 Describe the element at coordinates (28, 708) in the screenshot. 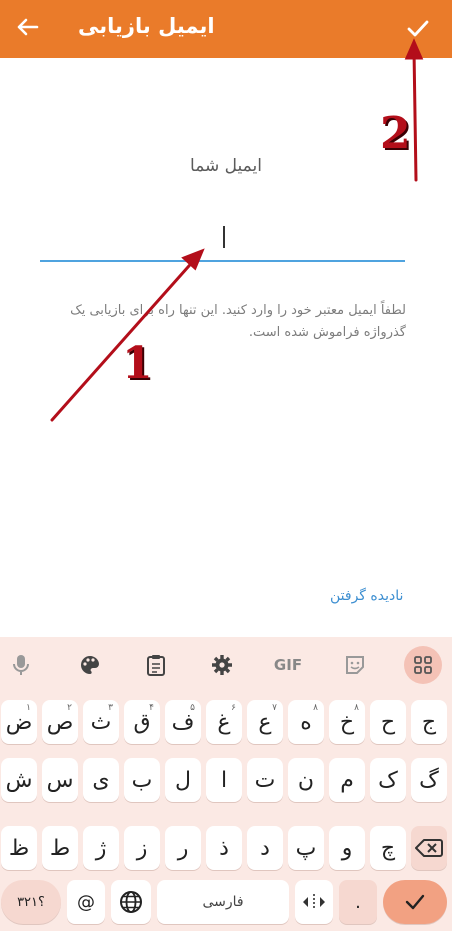

I see `key-hint: ۱` at that location.